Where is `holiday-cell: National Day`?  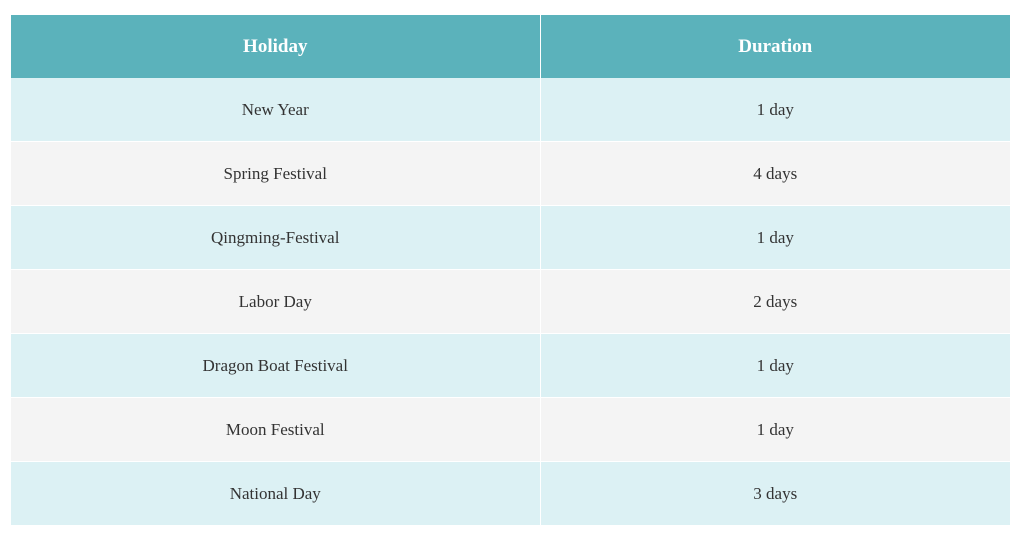 holiday-cell: National Day is located at coordinates (276, 493).